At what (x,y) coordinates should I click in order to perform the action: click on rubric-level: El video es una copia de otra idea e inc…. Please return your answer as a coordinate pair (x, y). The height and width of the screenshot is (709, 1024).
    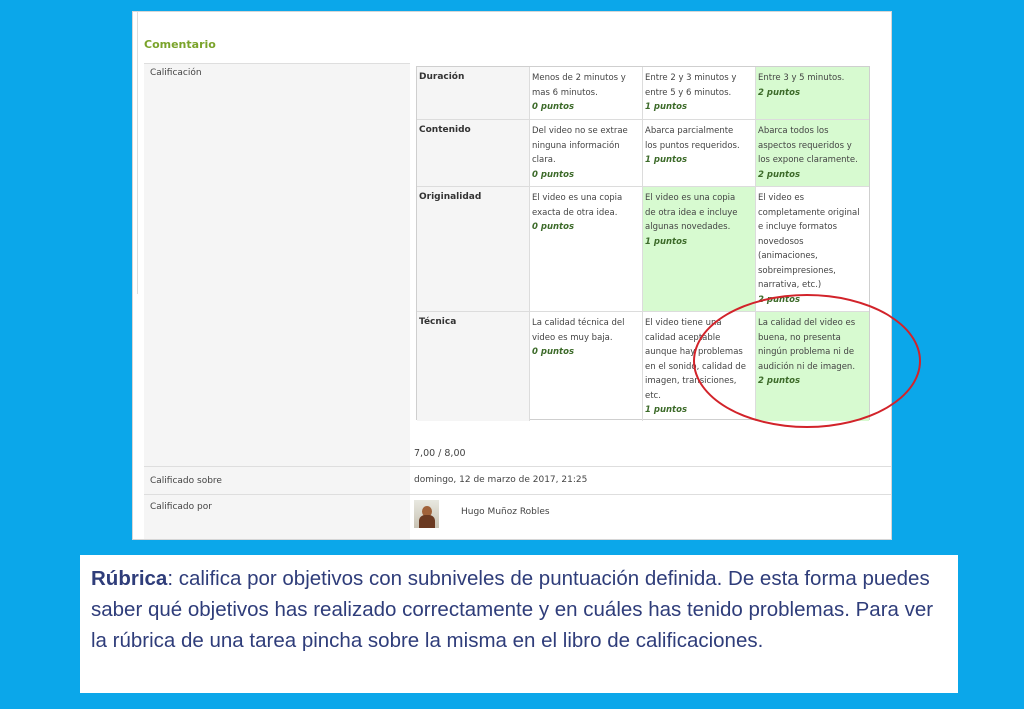
    Looking at the image, I should click on (699, 249).